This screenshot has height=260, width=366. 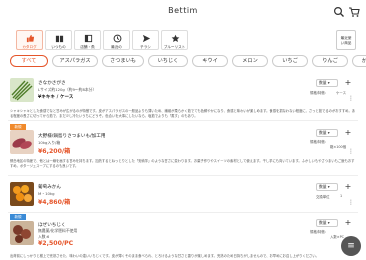 I want to click on cart-icon, so click(x=354, y=12).